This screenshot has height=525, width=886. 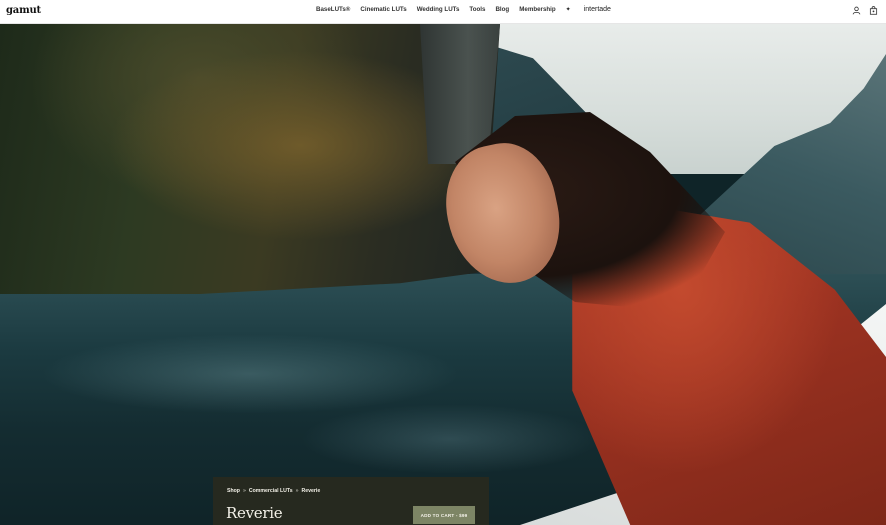 I want to click on add-to-cart-button: ADD TO CART - $99, so click(x=444, y=515).